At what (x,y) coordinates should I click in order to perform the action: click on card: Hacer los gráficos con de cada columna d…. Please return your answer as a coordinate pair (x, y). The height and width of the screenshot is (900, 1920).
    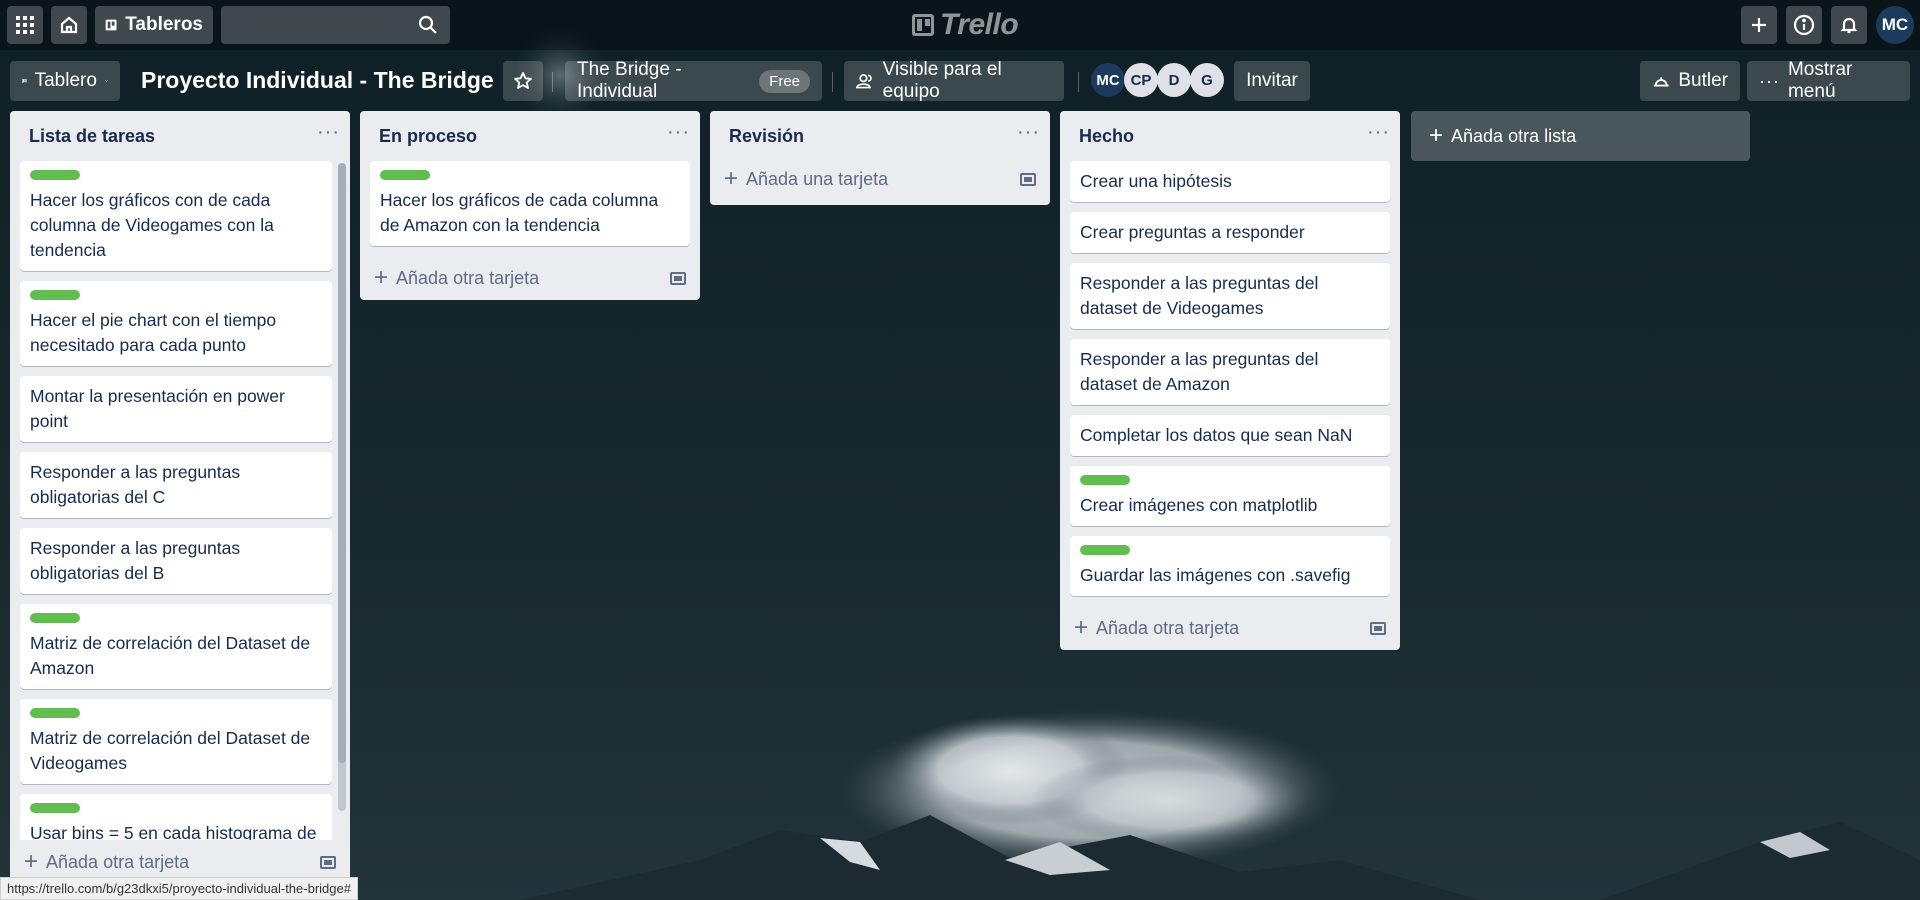
    Looking at the image, I should click on (176, 216).